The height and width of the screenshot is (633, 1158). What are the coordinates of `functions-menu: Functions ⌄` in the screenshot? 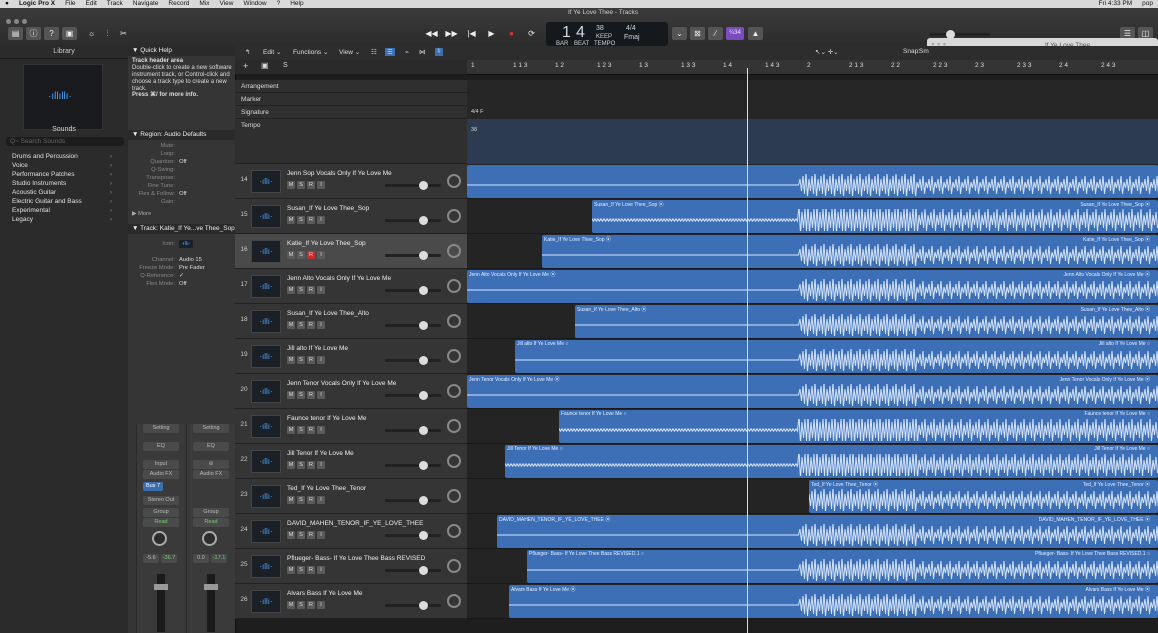 It's located at (310, 52).